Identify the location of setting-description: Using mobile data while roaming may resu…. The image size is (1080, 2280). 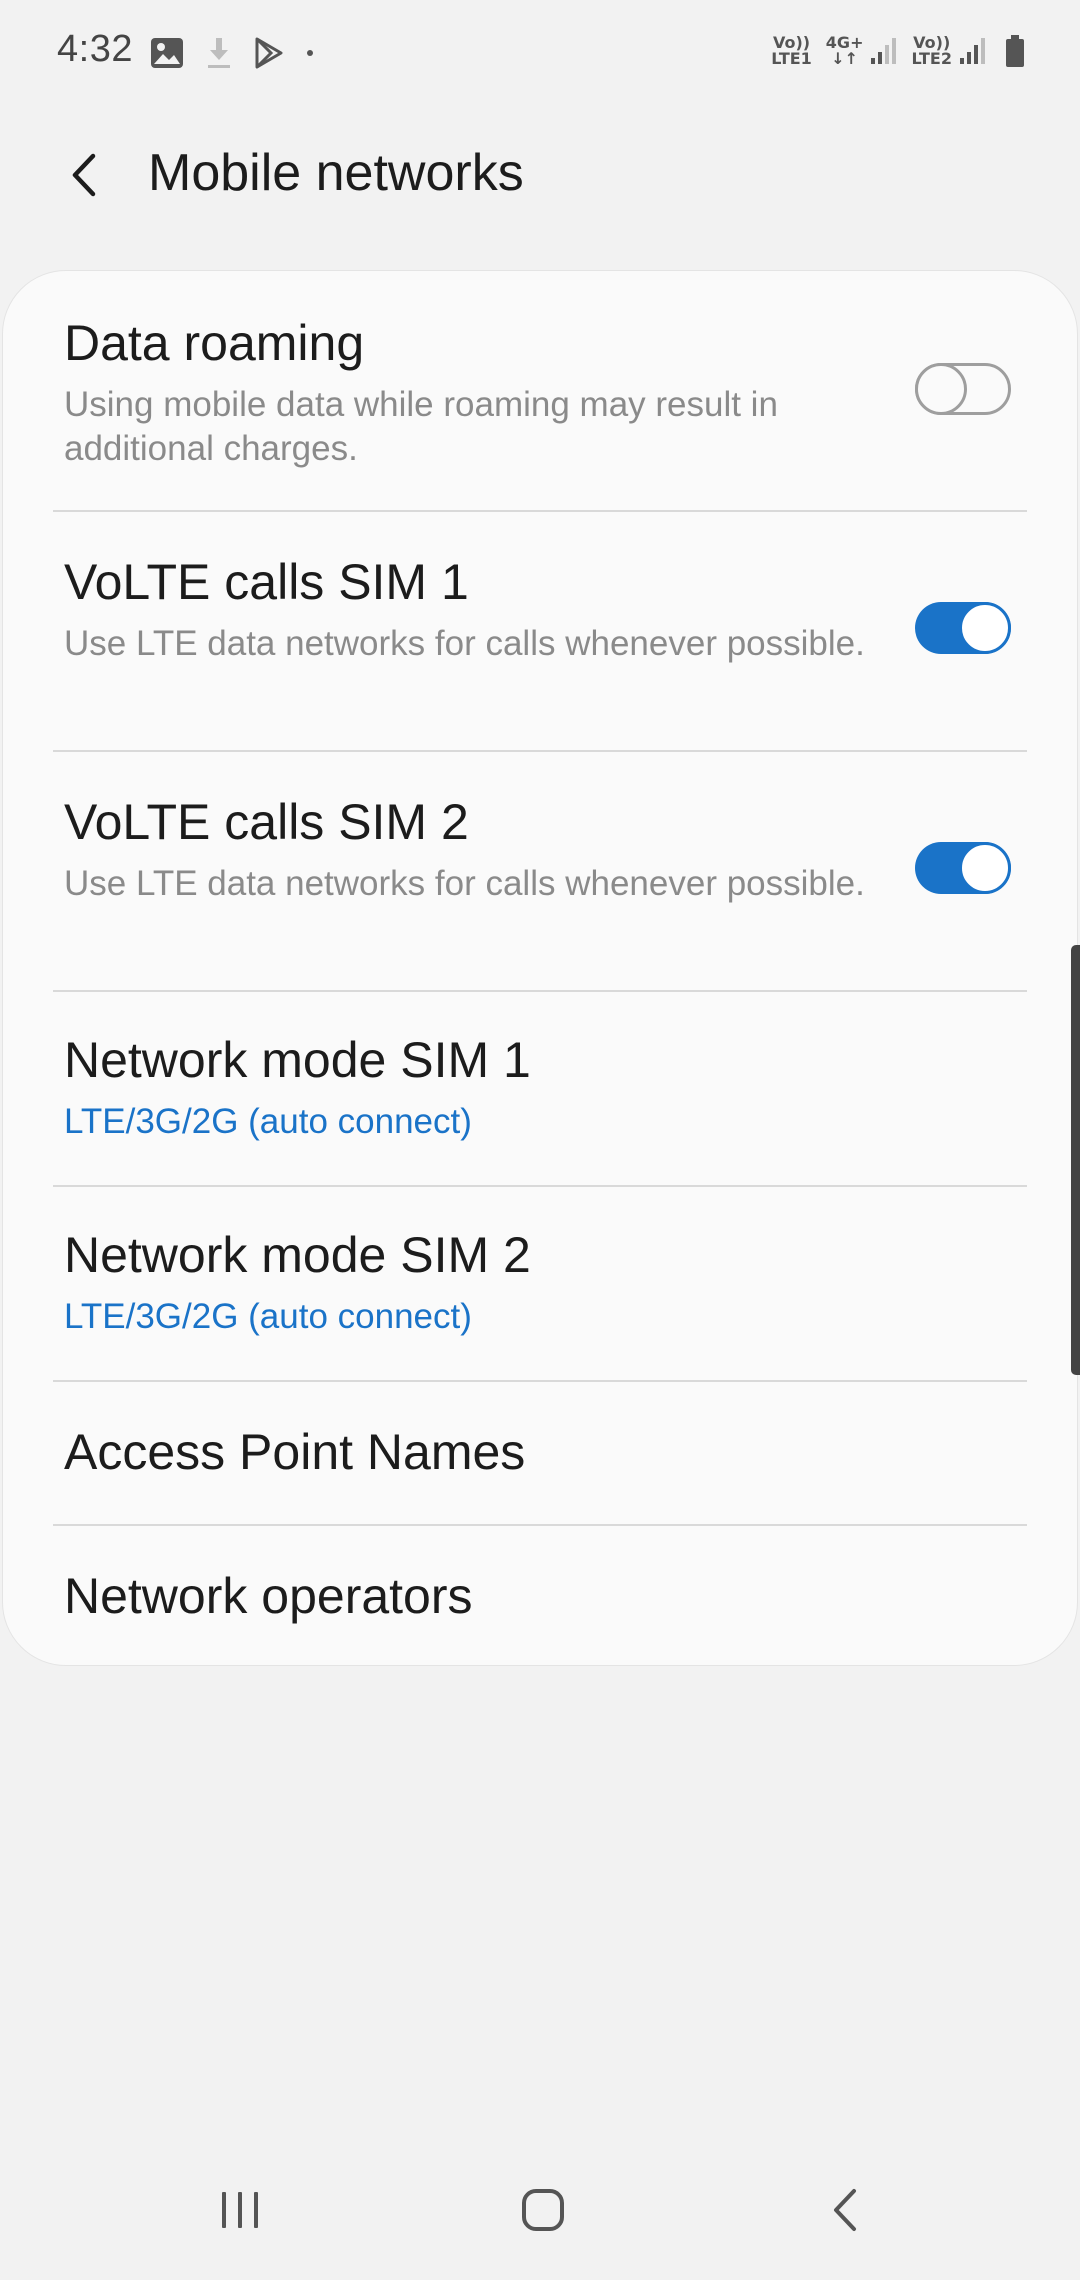
(421, 426).